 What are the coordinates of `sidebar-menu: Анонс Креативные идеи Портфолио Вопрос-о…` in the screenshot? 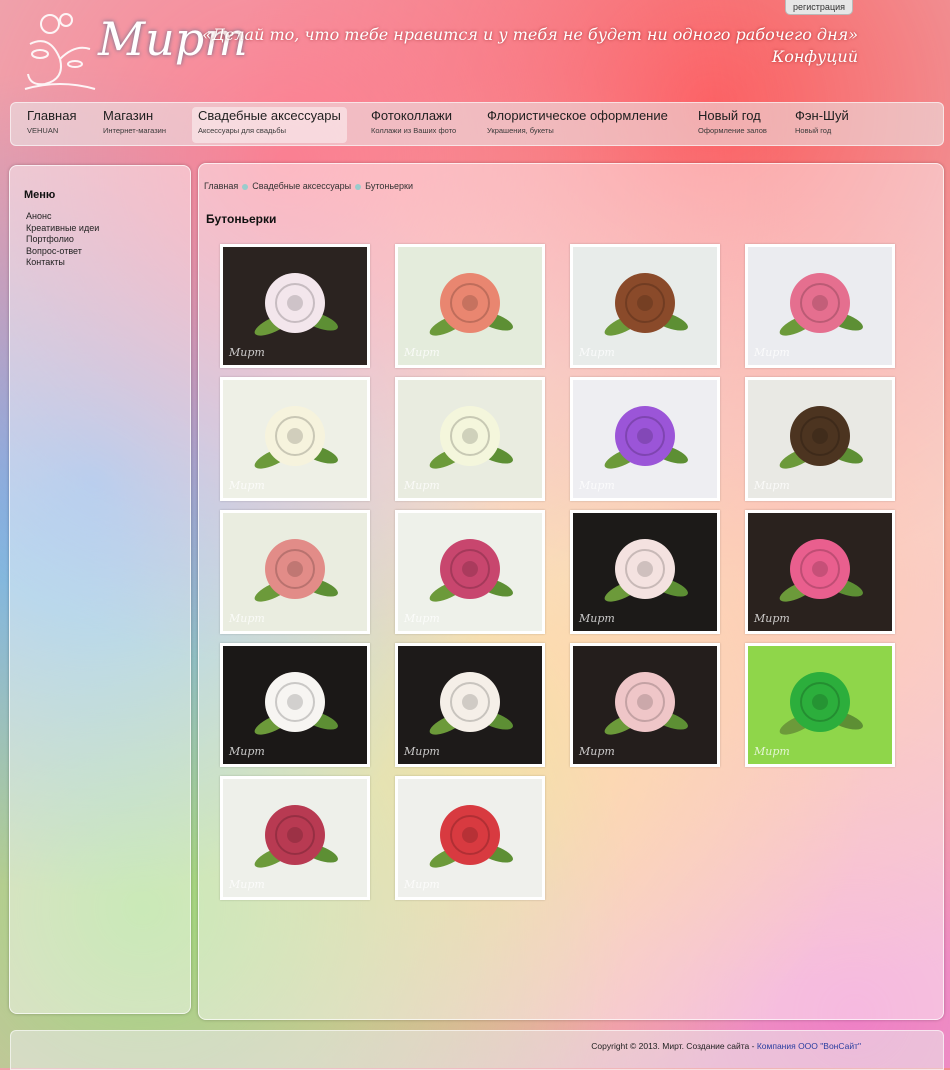 It's located at (62, 240).